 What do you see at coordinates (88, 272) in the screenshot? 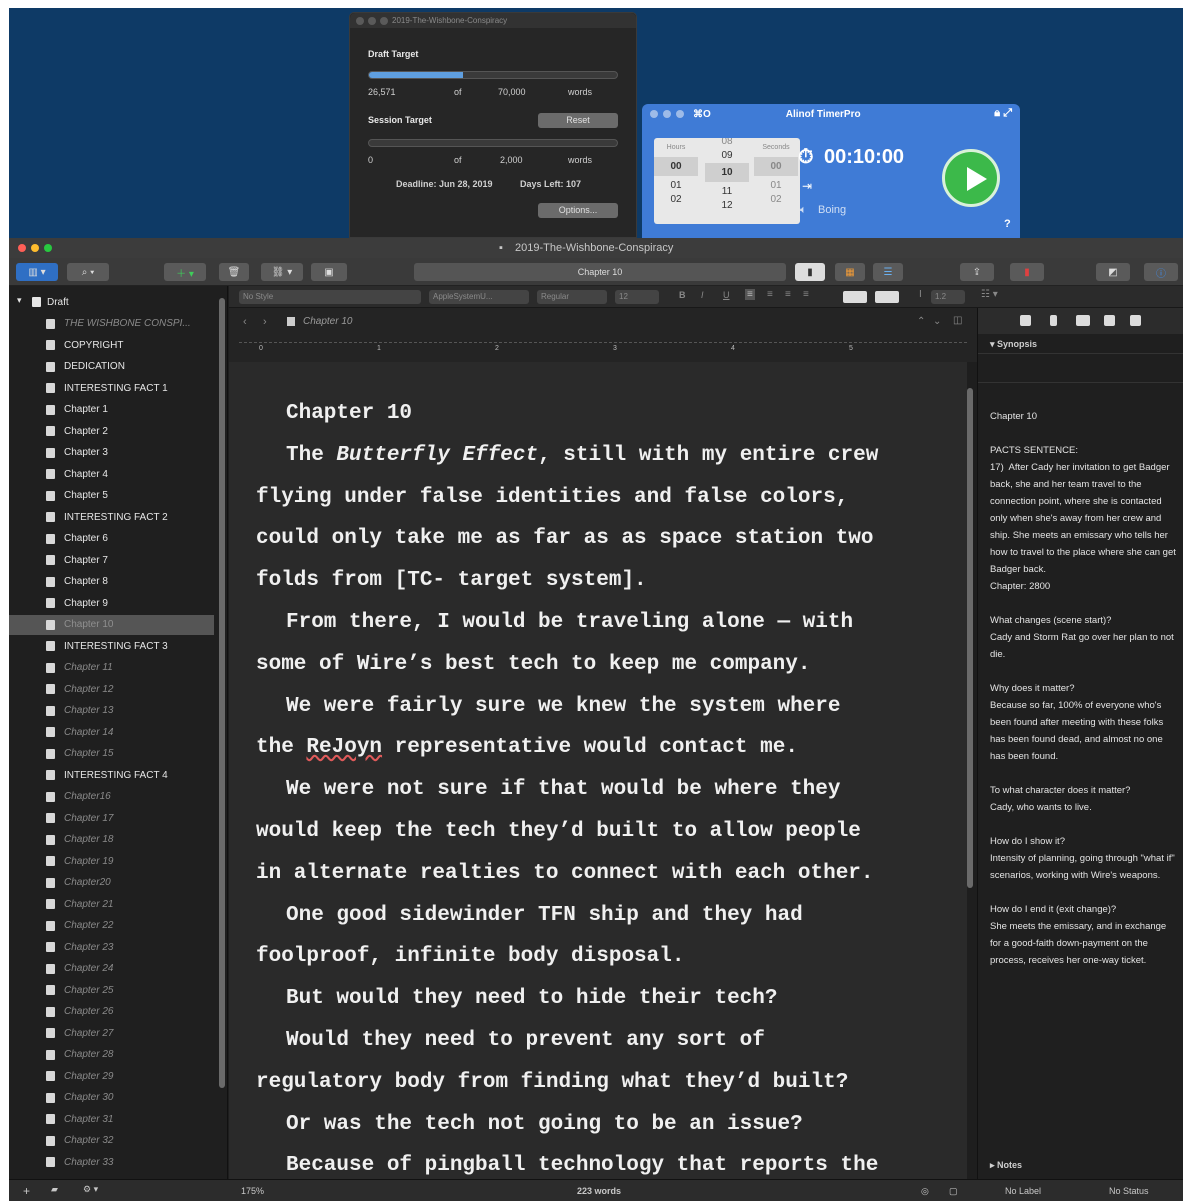
I see `search-button: ⌕ ▾` at bounding box center [88, 272].